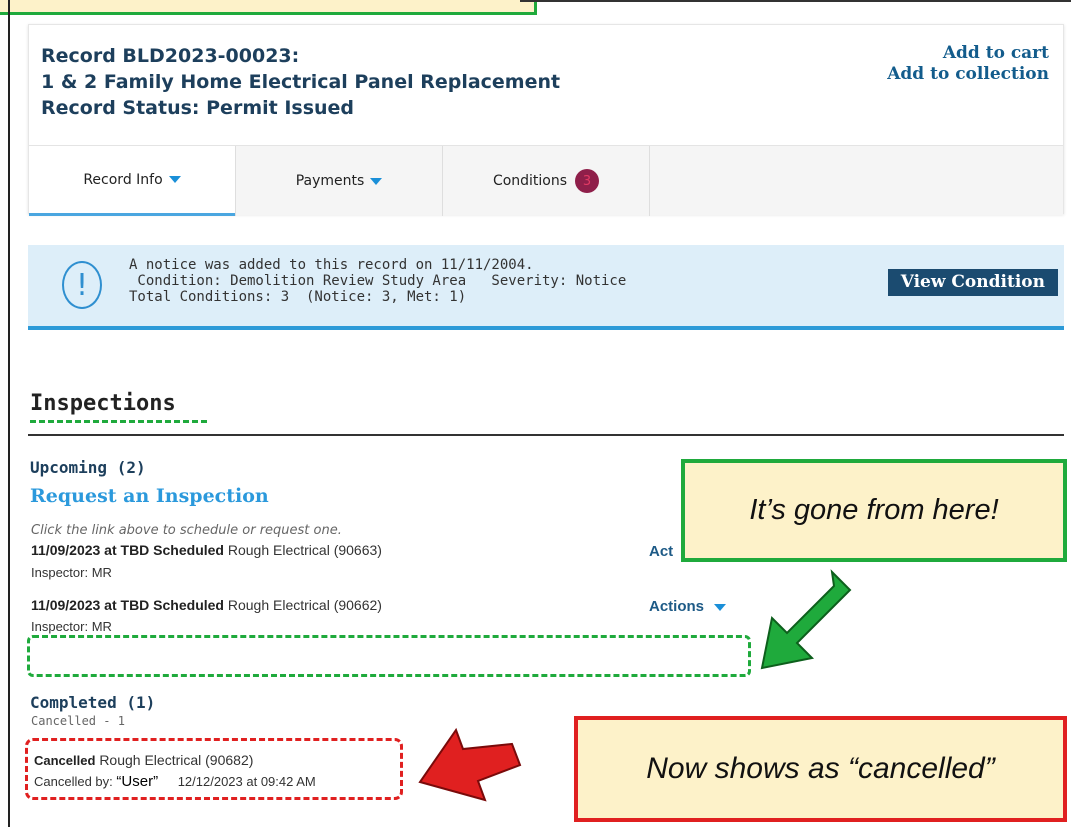 The image size is (1071, 827). I want to click on green-arrow-icon, so click(806, 619).